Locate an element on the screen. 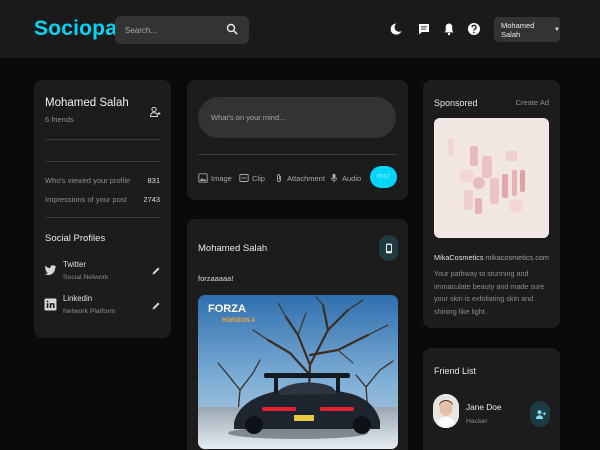 Image resolution: width=600 pixels, height=450 pixels. image-icon is located at coordinates (203, 178).